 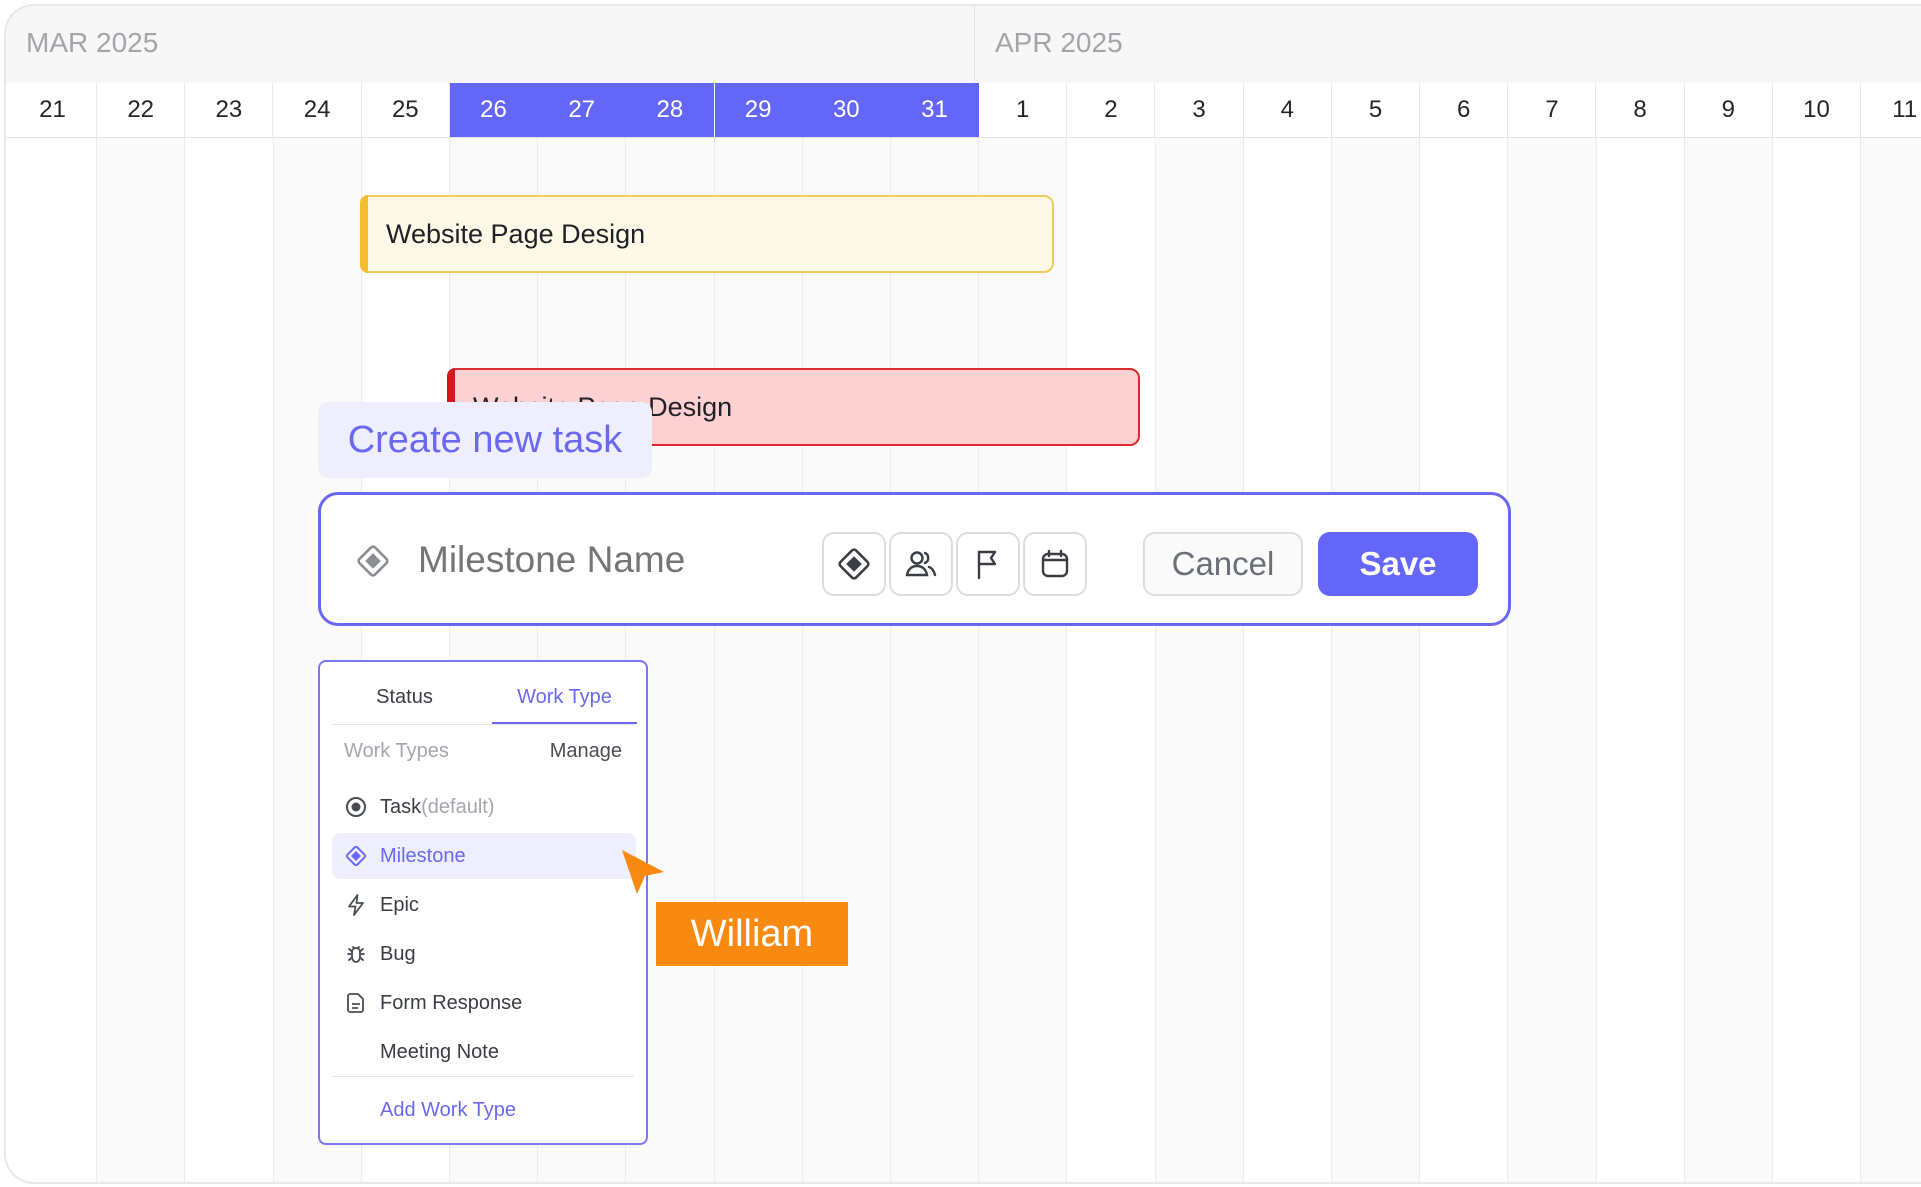 I want to click on manage-link: Manage, so click(x=586, y=751).